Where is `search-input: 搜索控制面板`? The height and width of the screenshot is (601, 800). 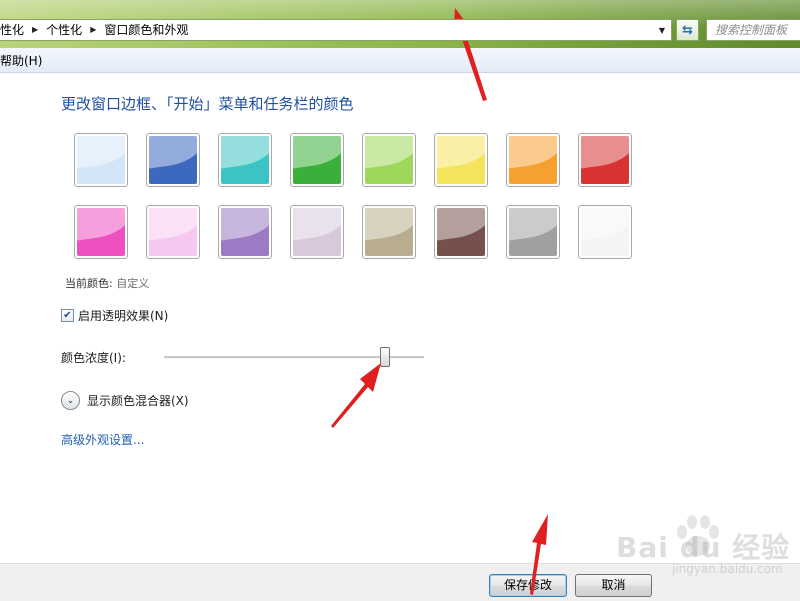 search-input: 搜索控制面板 is located at coordinates (753, 30).